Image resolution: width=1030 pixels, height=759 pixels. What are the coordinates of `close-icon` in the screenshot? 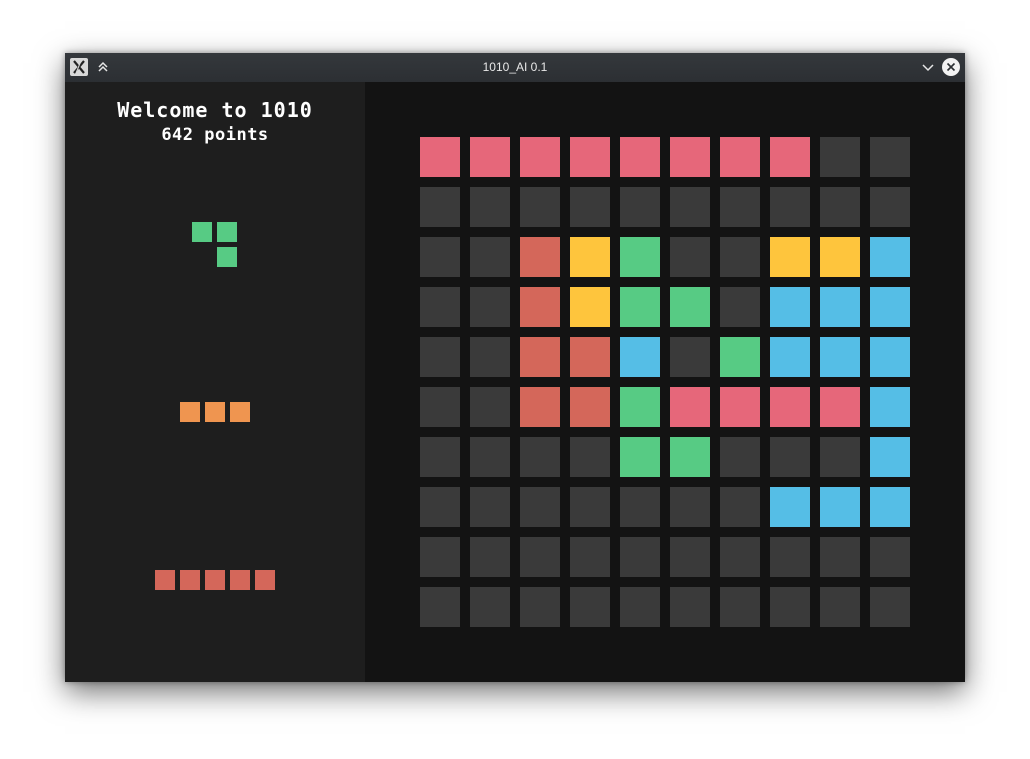 It's located at (951, 67).